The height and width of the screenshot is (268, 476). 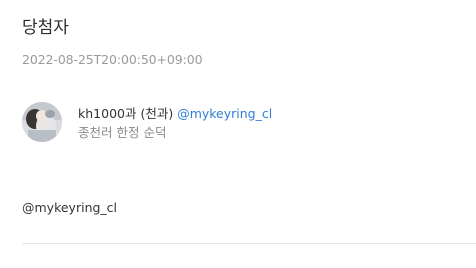 What do you see at coordinates (45, 28) in the screenshot?
I see `section-title: 당첨자` at bounding box center [45, 28].